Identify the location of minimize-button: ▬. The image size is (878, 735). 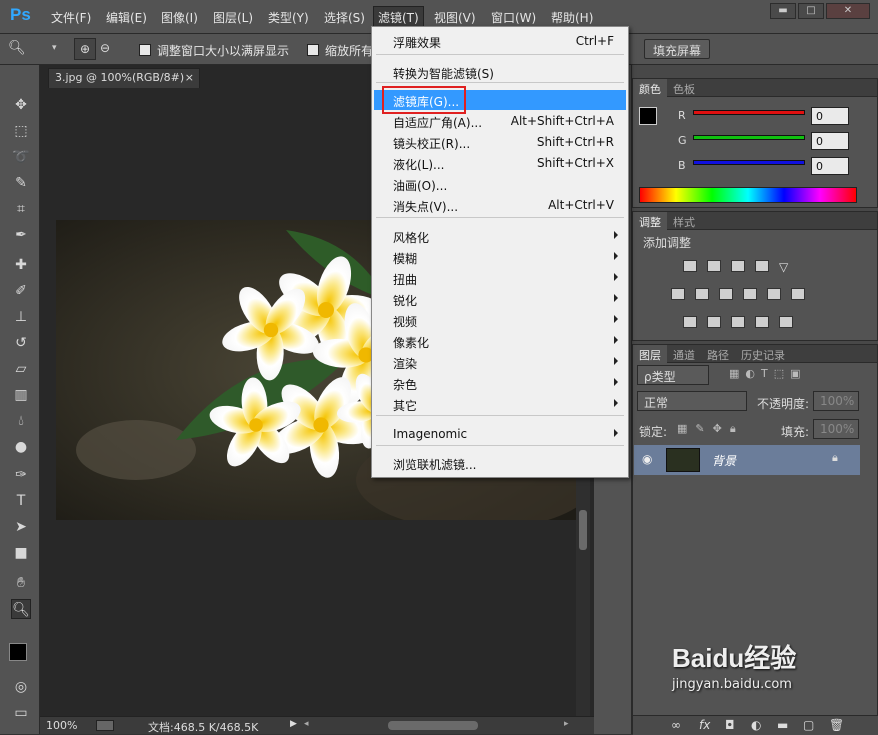
(783, 11).